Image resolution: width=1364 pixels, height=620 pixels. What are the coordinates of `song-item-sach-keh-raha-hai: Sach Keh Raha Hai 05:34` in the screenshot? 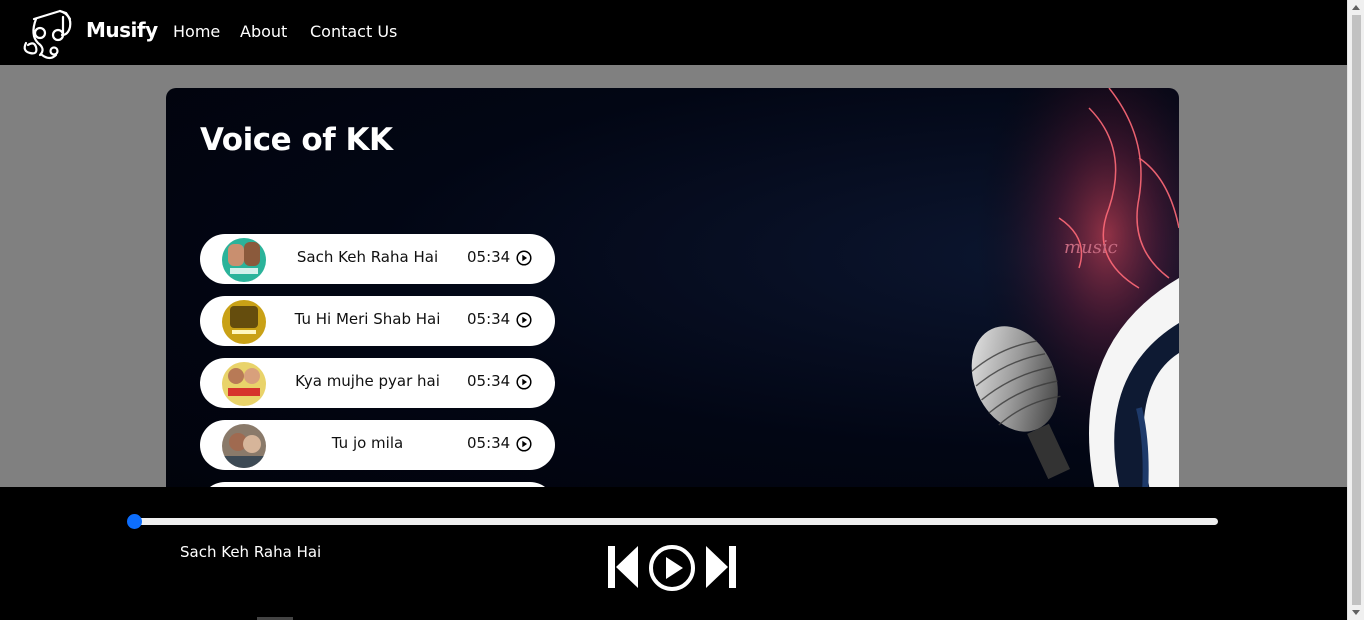 It's located at (377, 259).